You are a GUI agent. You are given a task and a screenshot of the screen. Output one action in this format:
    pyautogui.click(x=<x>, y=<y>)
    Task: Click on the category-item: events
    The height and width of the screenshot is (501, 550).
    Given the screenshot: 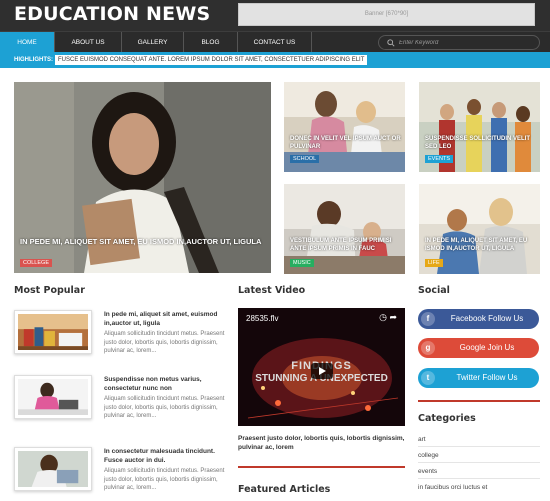 What is the action you would take?
    pyautogui.click(x=427, y=471)
    